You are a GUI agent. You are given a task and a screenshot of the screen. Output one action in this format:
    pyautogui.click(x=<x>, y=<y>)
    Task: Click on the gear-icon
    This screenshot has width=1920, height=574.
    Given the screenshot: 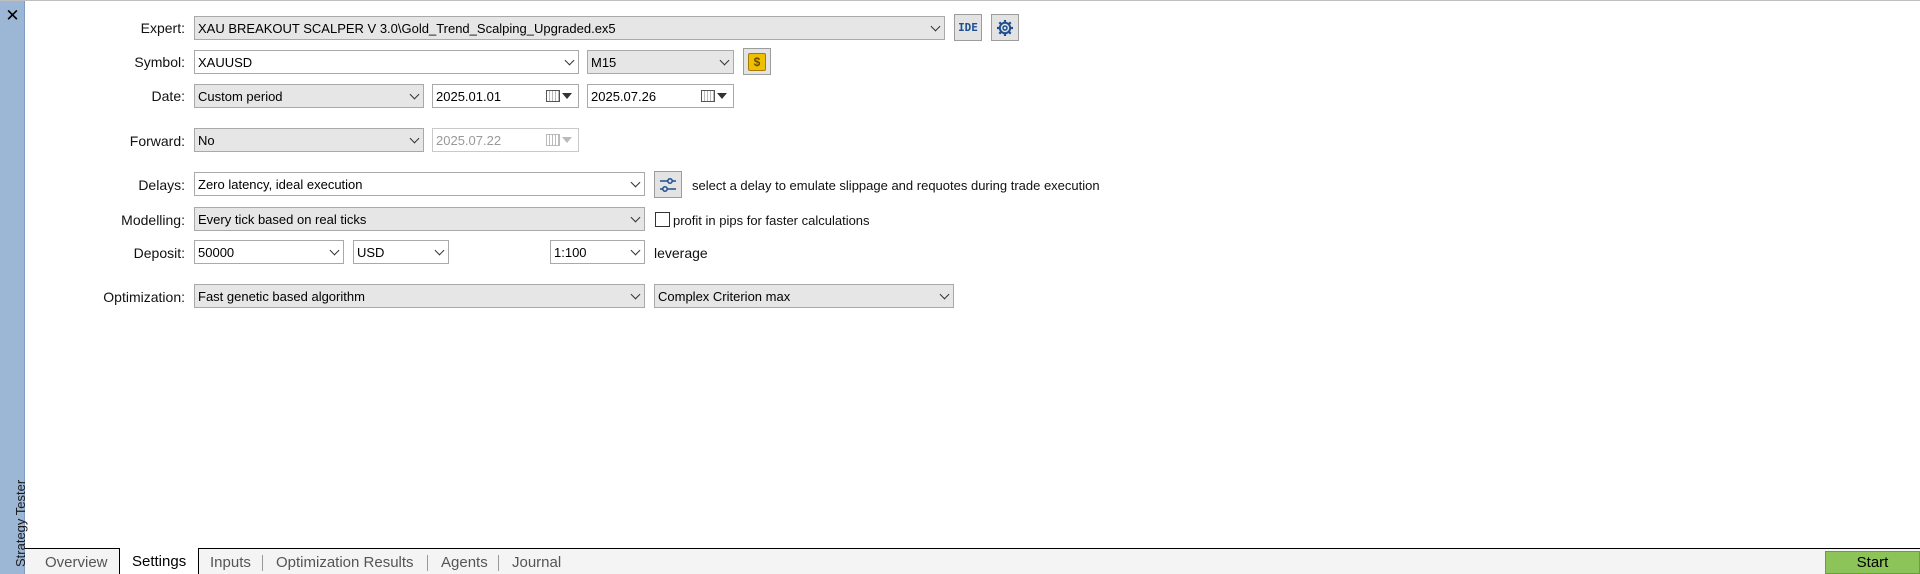 What is the action you would take?
    pyautogui.click(x=1005, y=27)
    